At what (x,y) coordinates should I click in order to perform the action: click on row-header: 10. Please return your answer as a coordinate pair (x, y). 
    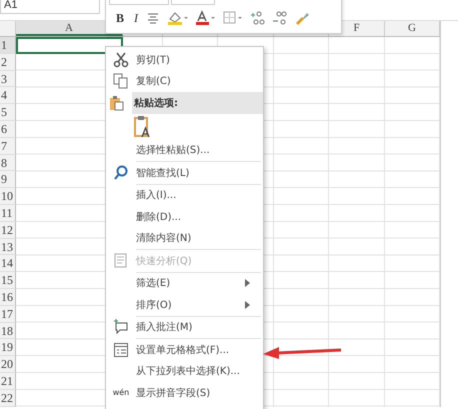
    Looking at the image, I should click on (8, 196).